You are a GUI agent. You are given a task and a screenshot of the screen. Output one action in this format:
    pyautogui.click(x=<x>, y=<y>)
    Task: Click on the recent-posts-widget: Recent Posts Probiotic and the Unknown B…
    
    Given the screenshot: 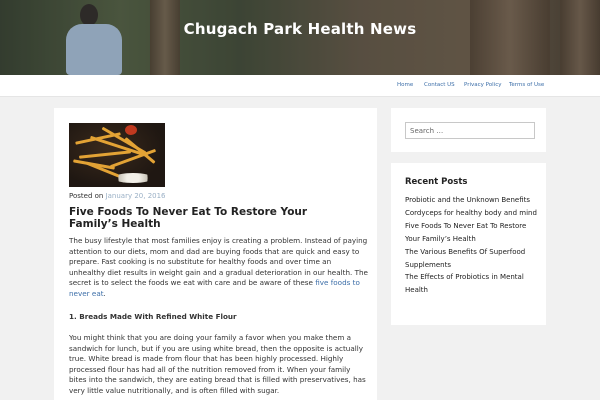 What is the action you would take?
    pyautogui.click(x=468, y=244)
    